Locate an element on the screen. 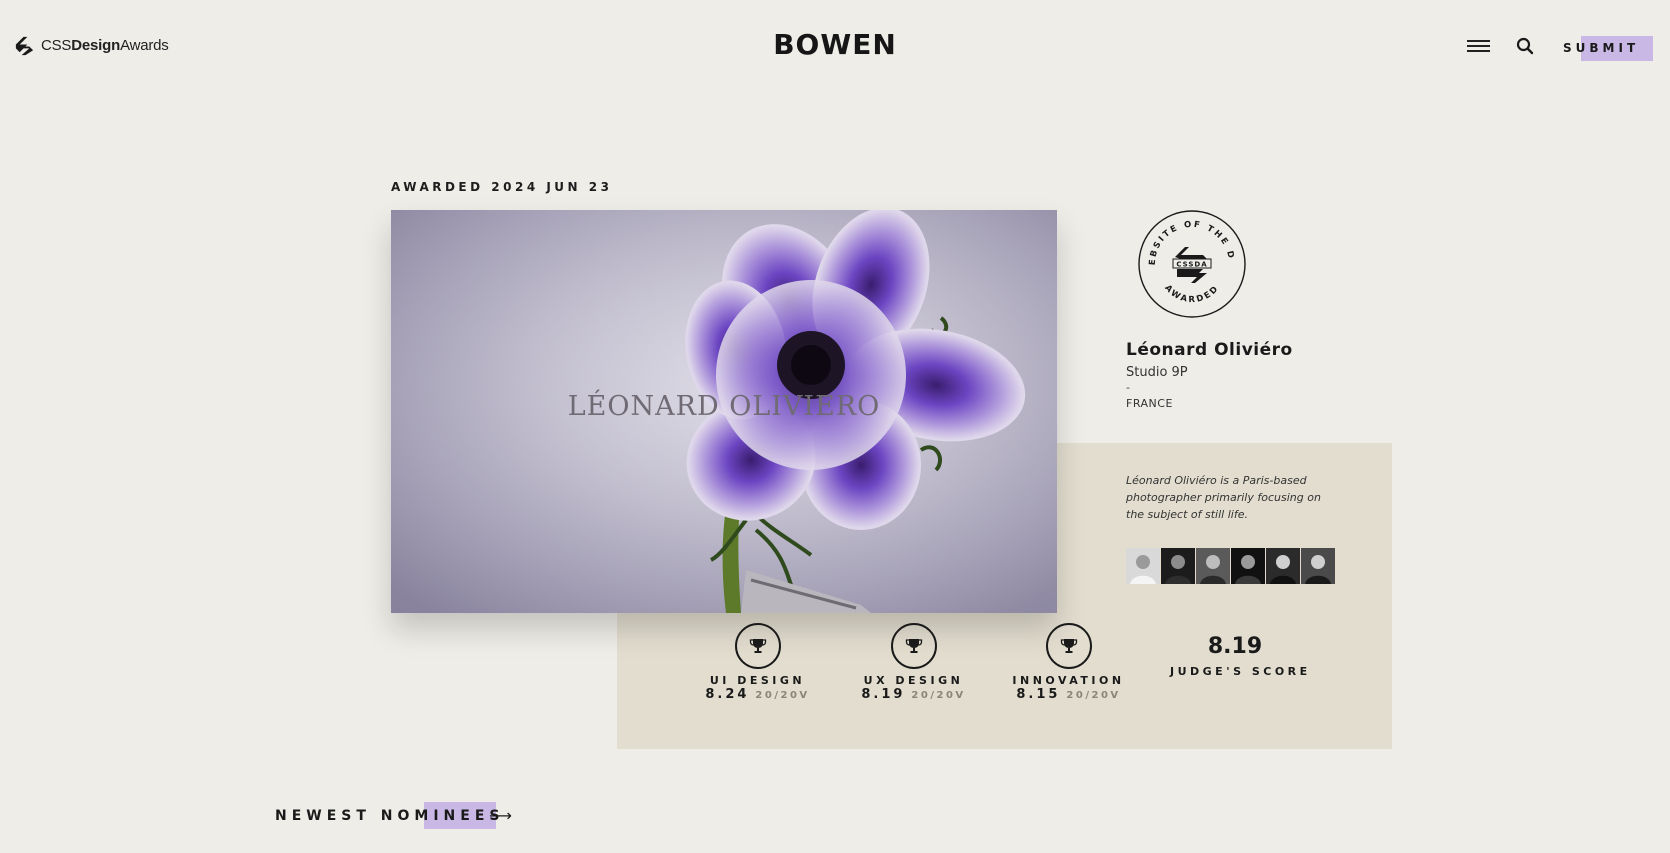 This screenshot has height=853, width=1670. website-of-the-day-badge: WEBSITE OF THE DAY AWARDED CSSDA is located at coordinates (1191, 263).